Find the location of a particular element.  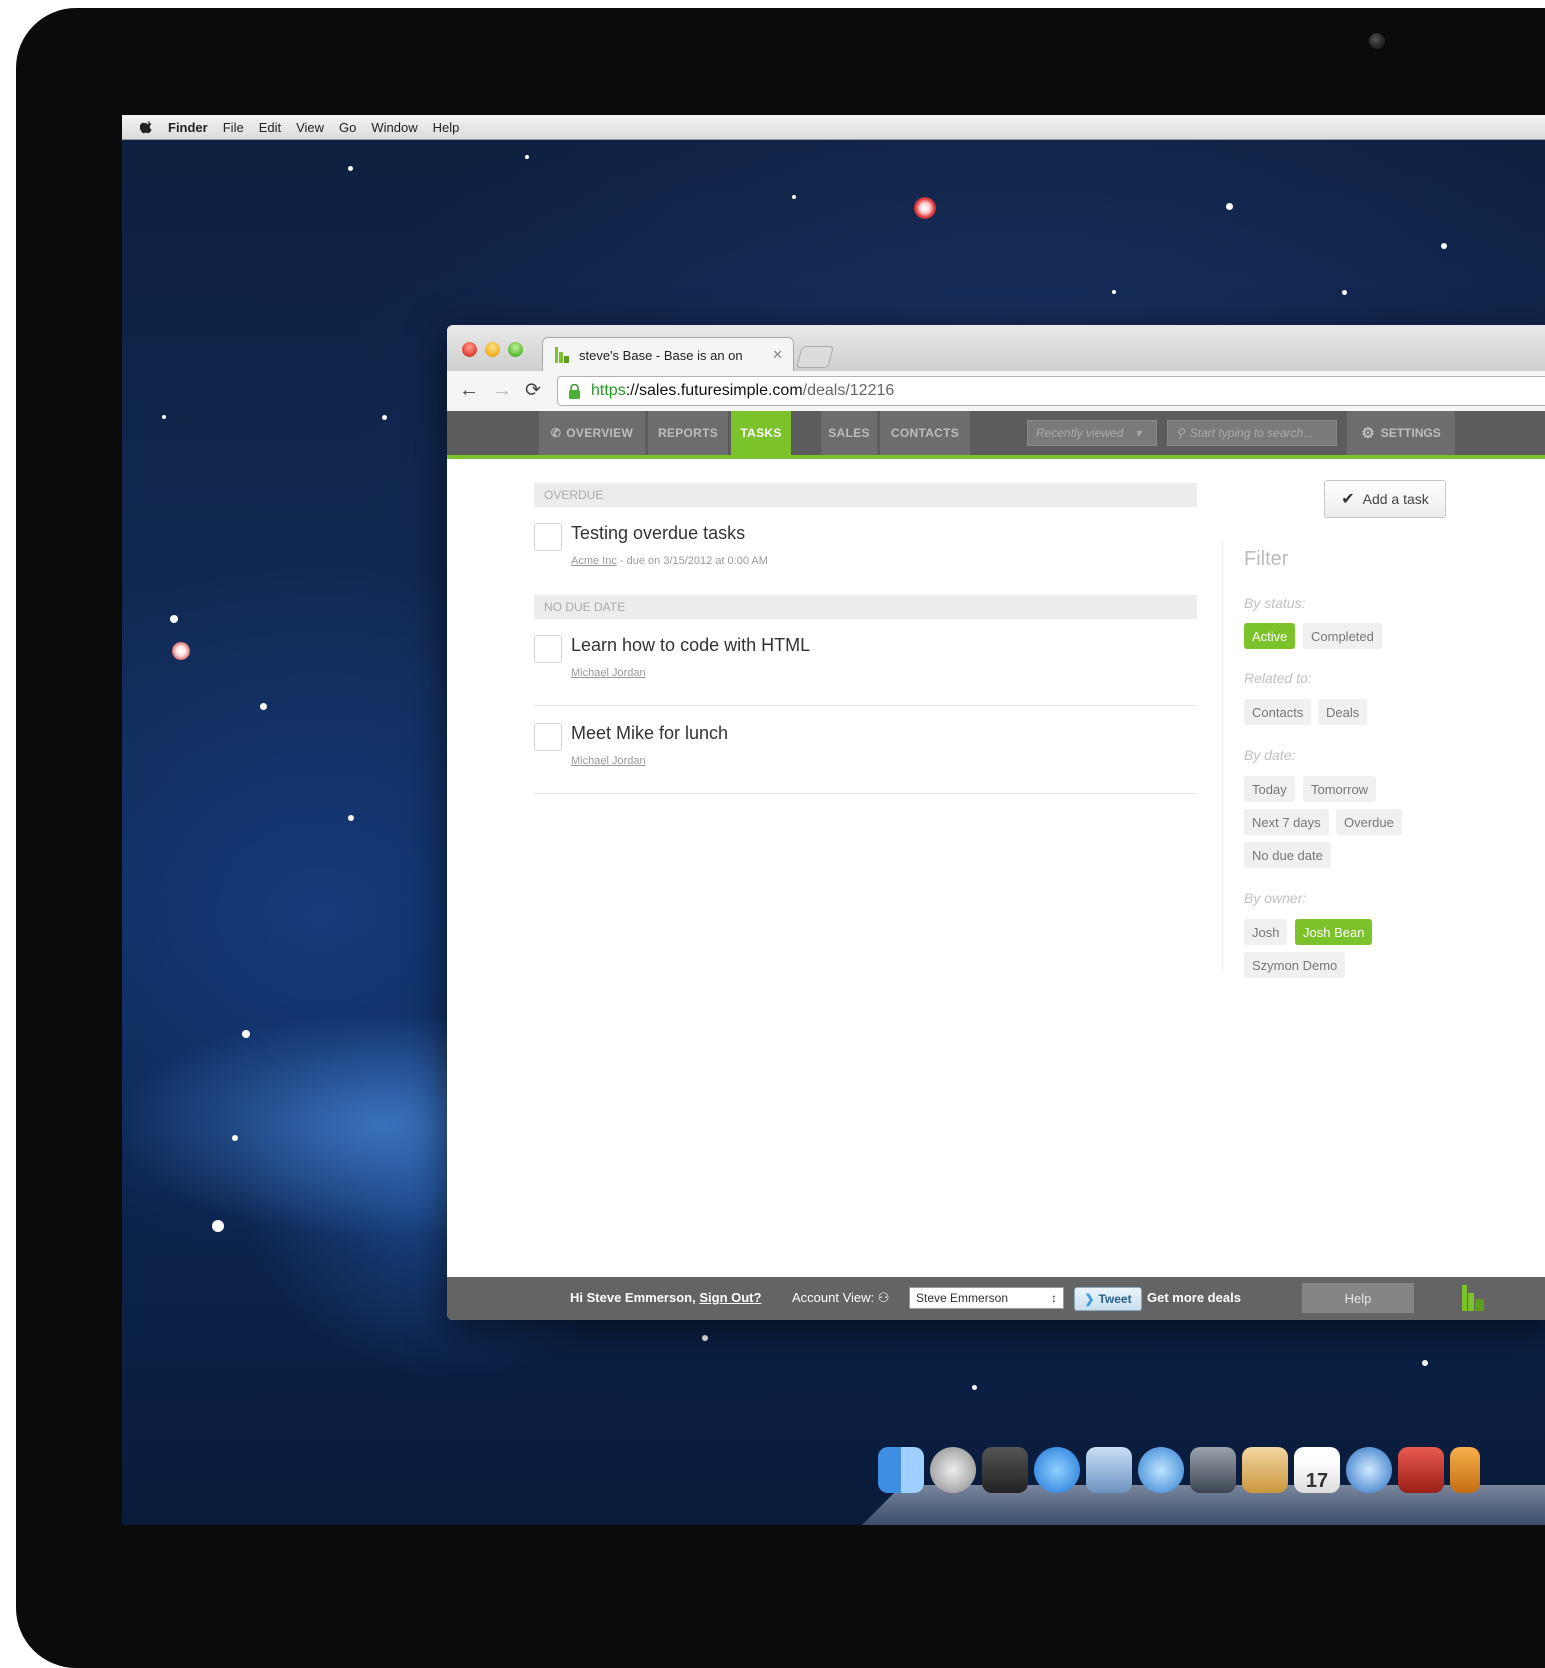

menu-edit: Edit is located at coordinates (270, 127).